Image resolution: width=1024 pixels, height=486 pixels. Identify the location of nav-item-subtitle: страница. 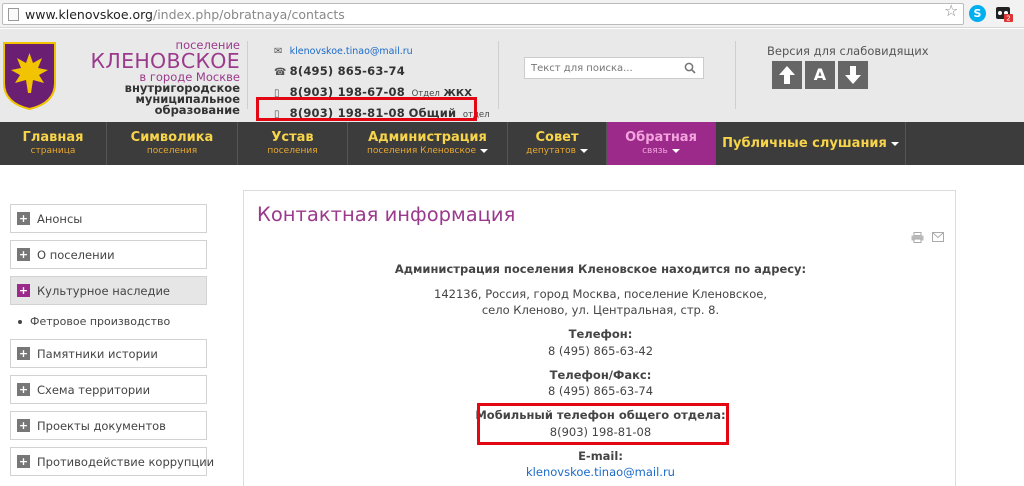
(53, 151).